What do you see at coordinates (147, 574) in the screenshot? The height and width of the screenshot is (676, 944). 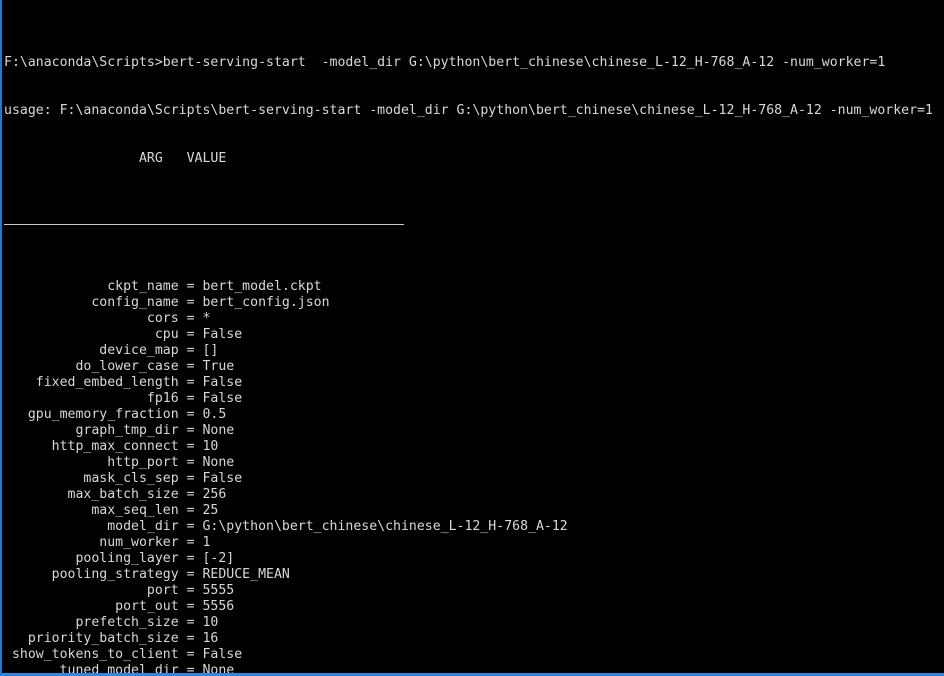 I see `arg-row: pooling_strategy = REDUCE_MEAN` at bounding box center [147, 574].